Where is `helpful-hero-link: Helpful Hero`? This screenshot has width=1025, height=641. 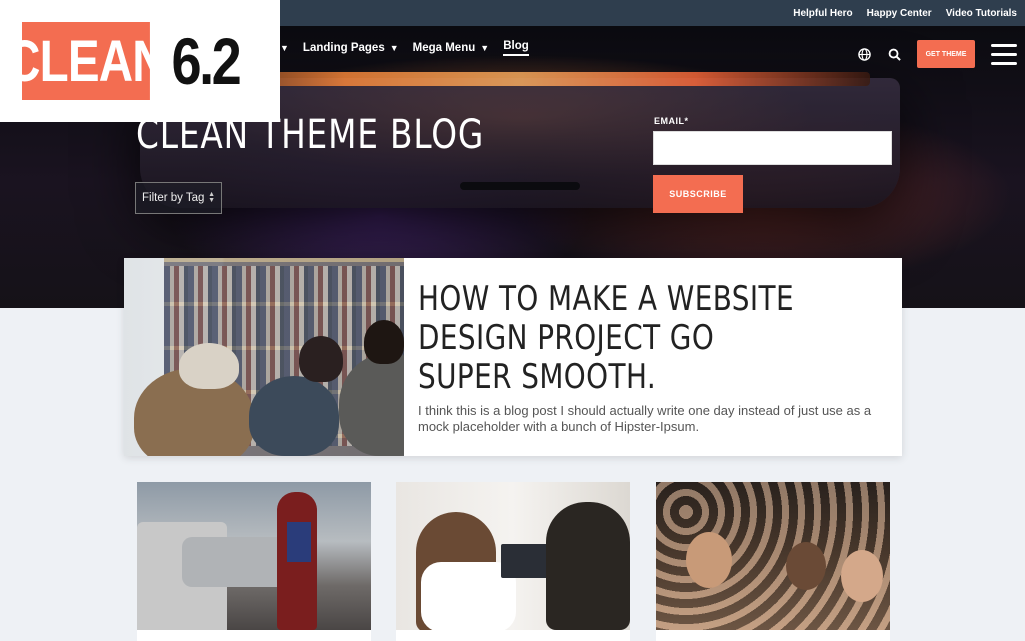
helpful-hero-link: Helpful Hero is located at coordinates (822, 13).